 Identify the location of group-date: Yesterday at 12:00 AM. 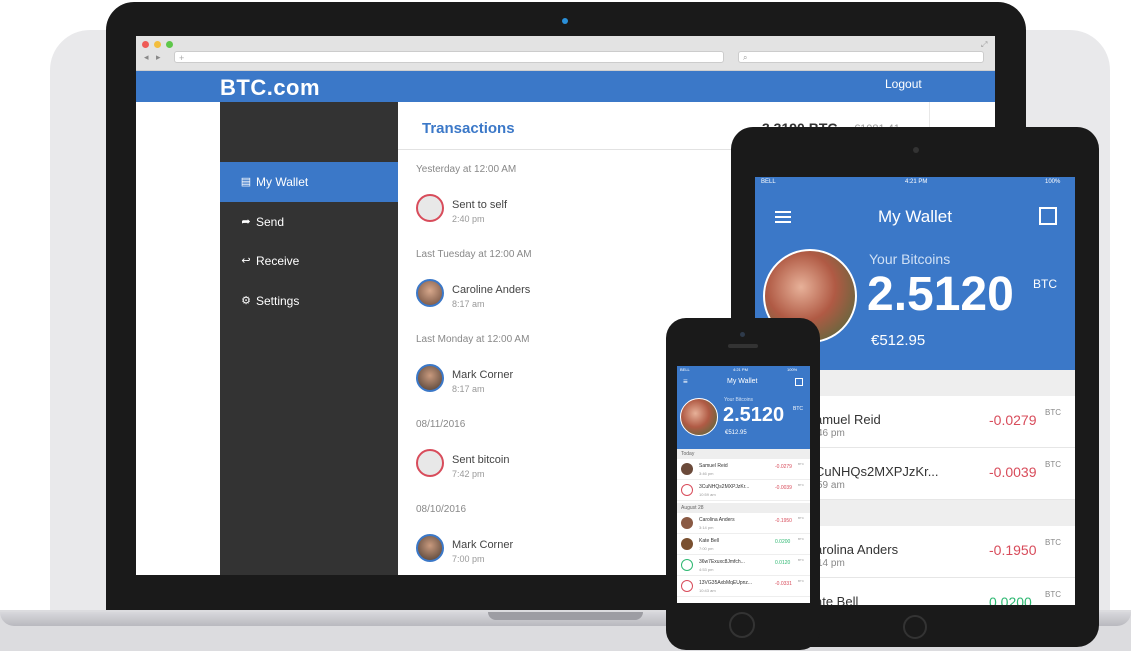
(466, 169).